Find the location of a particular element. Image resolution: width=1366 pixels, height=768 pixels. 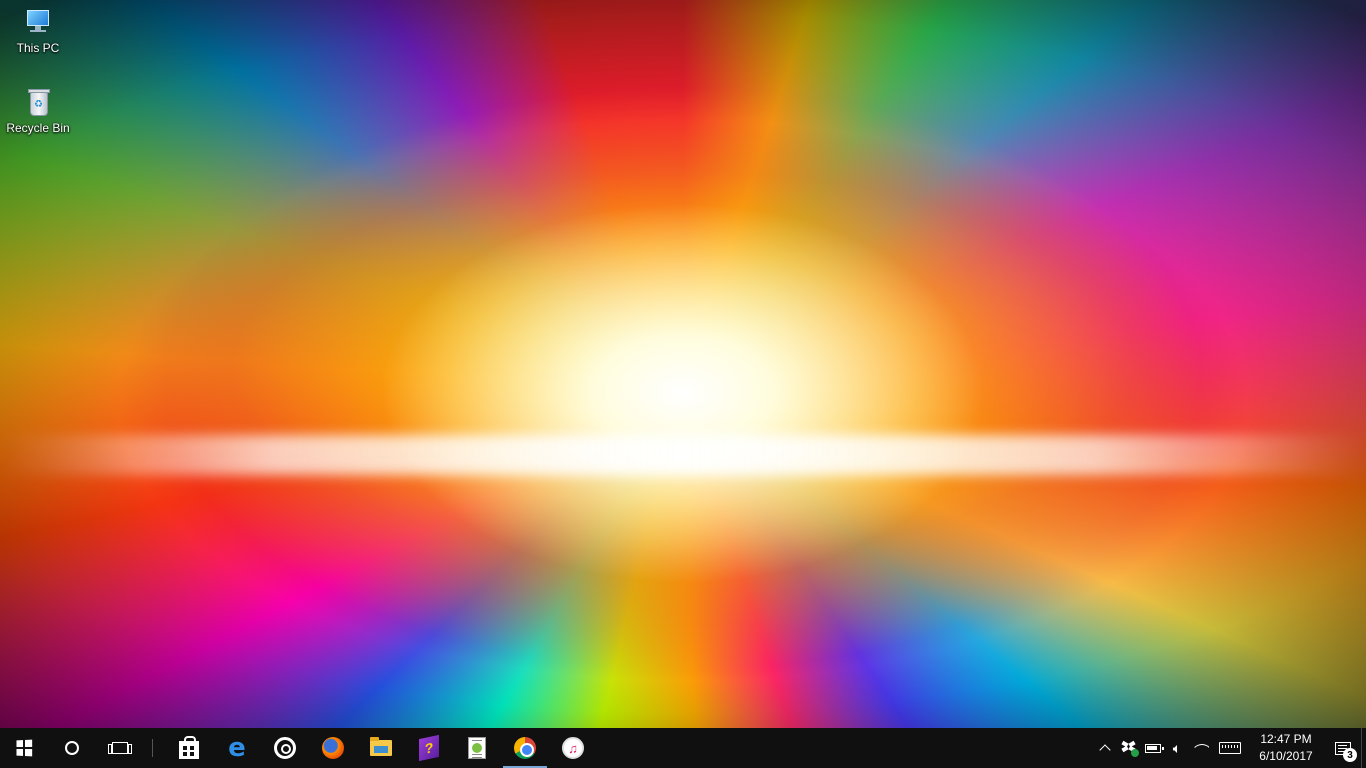

system-tray: 🔈︎ 12:47 PM 6/10/2017 3 is located at coordinates (1229, 748).